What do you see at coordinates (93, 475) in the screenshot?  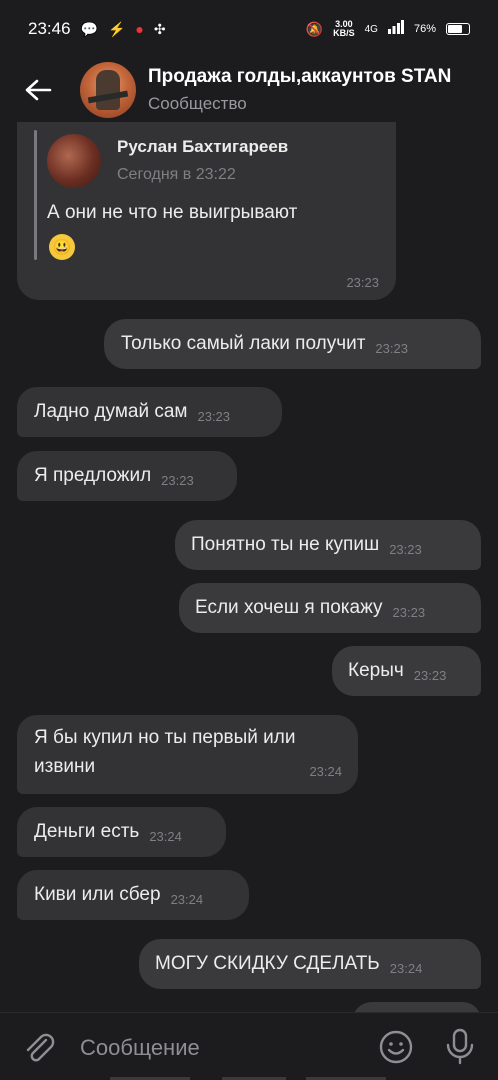 I see `message-text: Я предложил` at bounding box center [93, 475].